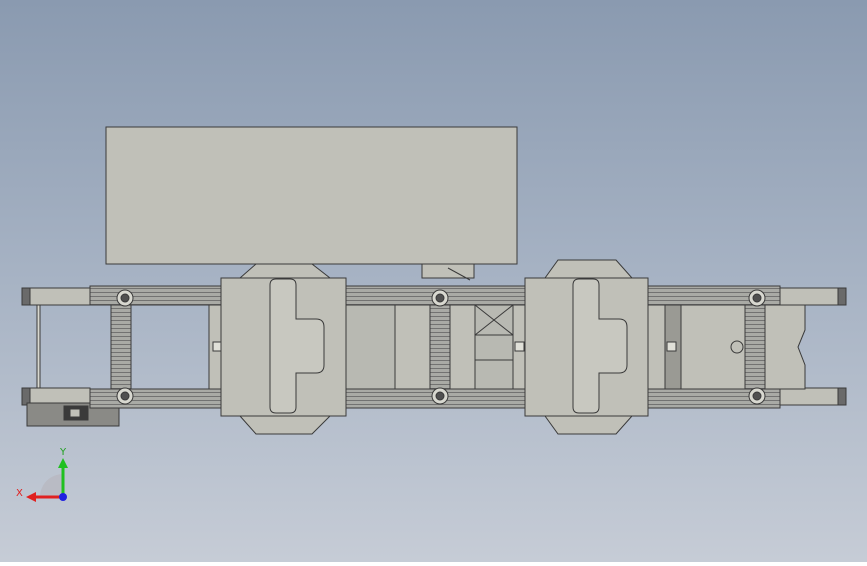 The height and width of the screenshot is (566, 867). What do you see at coordinates (448, 271) in the screenshot?
I see `cover-support` at bounding box center [448, 271].